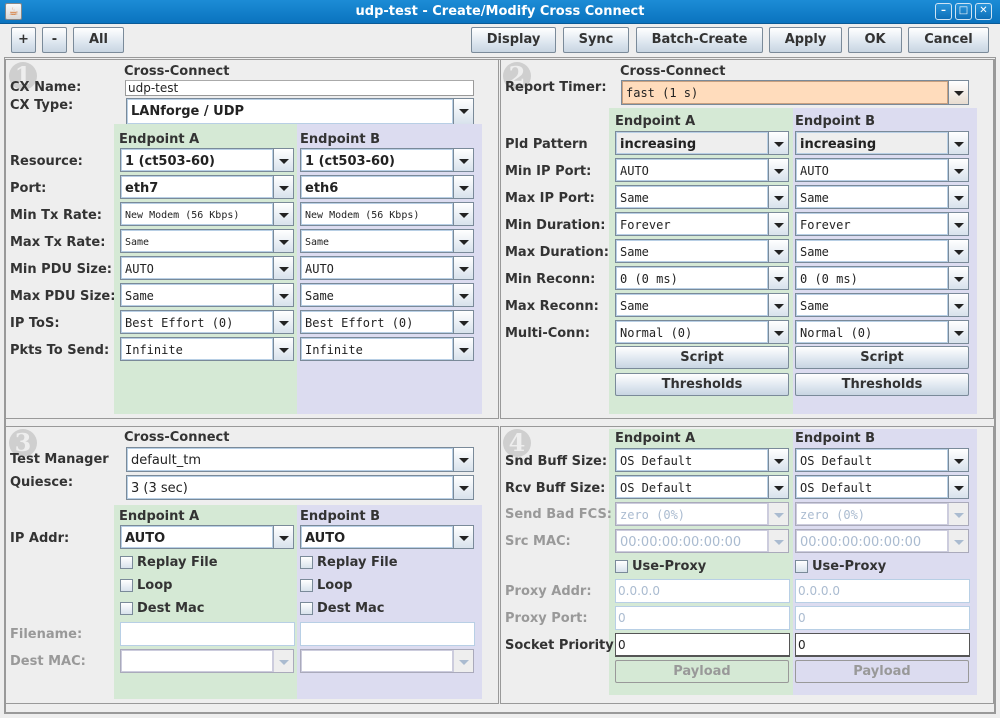 The width and height of the screenshot is (1000, 718). What do you see at coordinates (702, 460) in the screenshot?
I see `snd-buff-select-a: OS Default` at bounding box center [702, 460].